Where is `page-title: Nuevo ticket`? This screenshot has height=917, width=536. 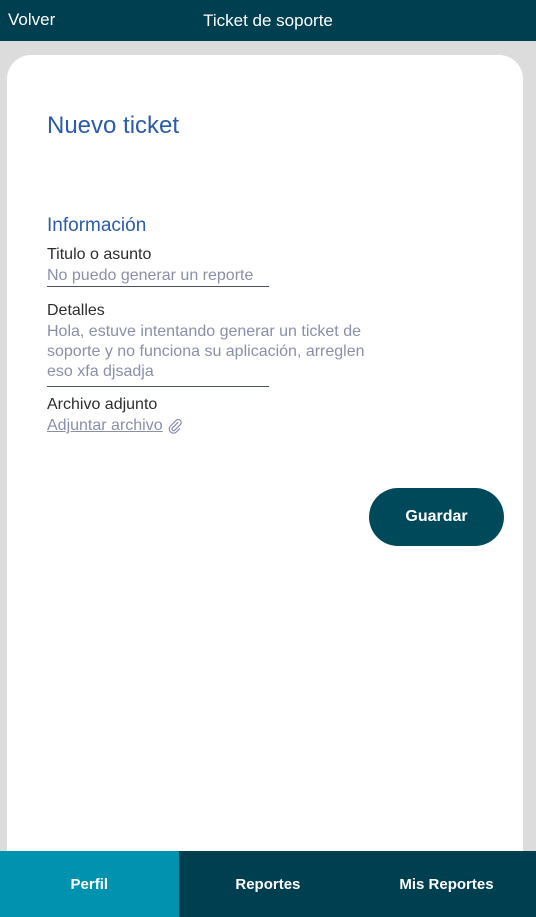 page-title: Nuevo ticket is located at coordinates (113, 125).